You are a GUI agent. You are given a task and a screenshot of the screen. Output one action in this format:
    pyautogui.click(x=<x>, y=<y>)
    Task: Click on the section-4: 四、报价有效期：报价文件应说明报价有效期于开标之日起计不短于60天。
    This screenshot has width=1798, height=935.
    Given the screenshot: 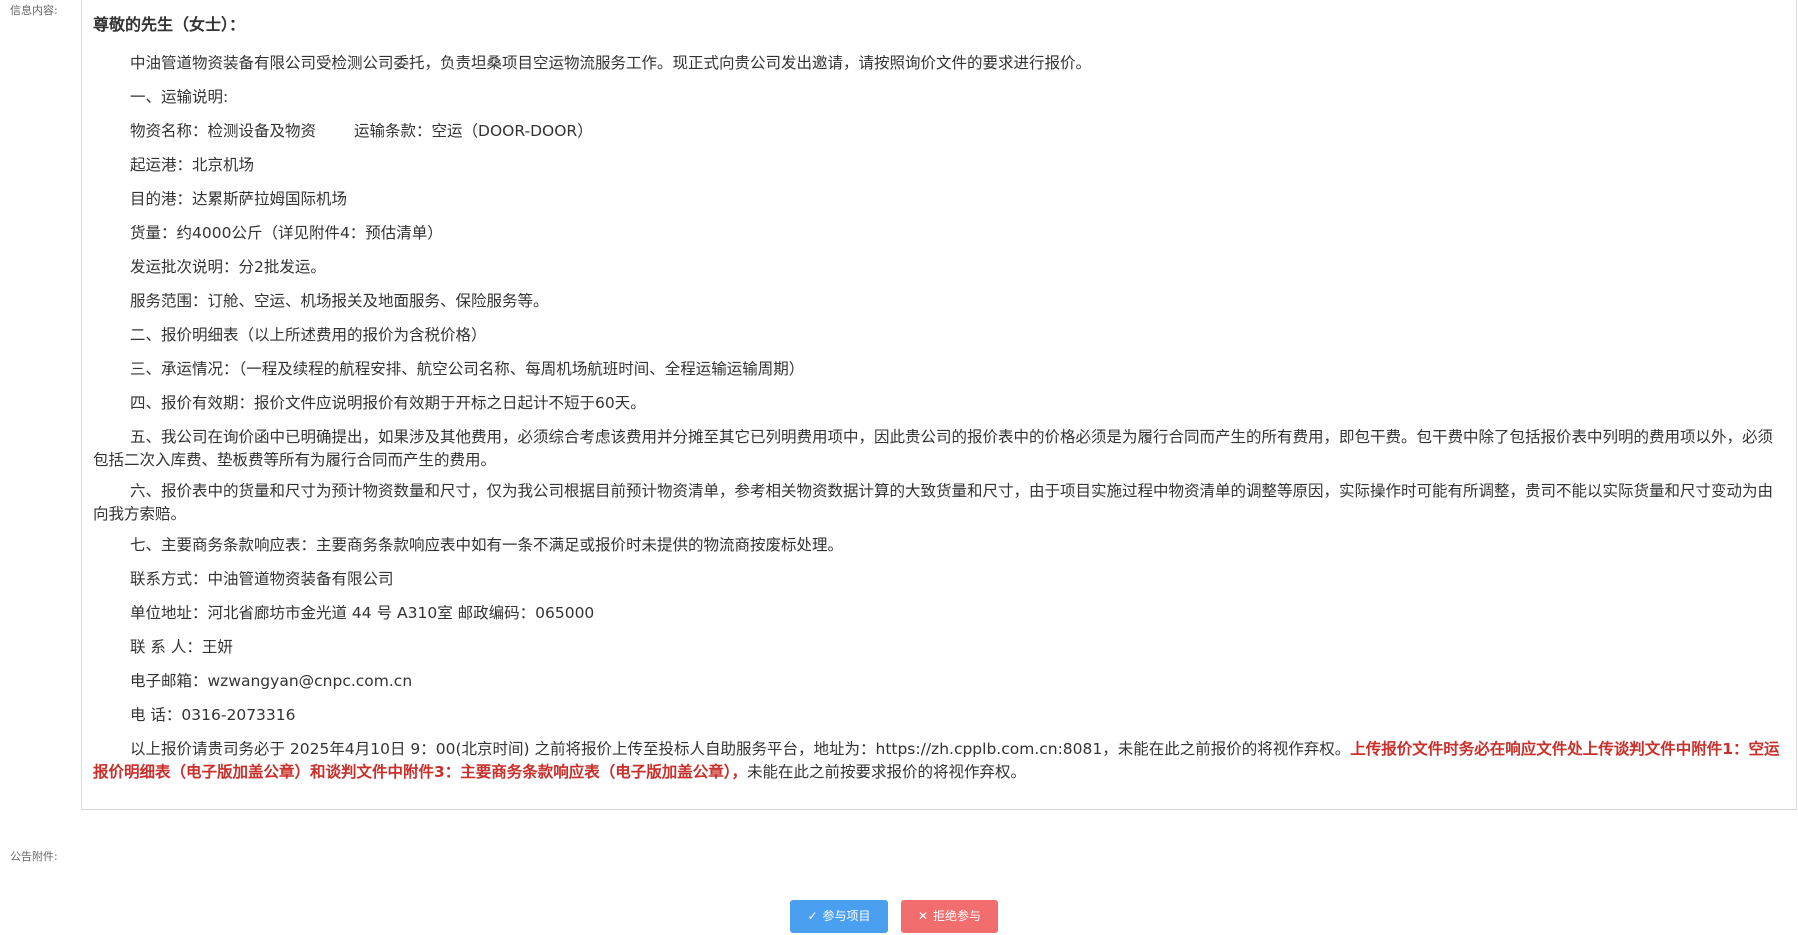 What is the action you would take?
    pyautogui.click(x=388, y=403)
    